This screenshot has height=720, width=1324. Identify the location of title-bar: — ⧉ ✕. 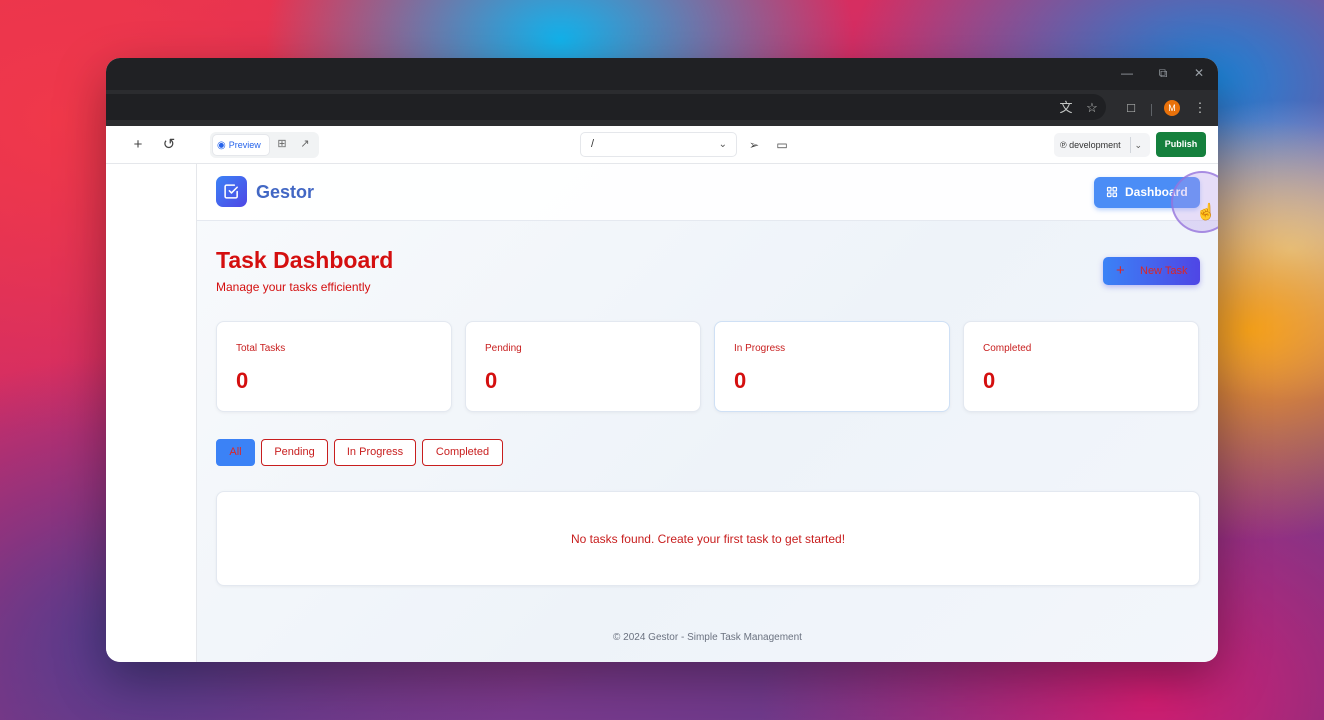
(662, 74).